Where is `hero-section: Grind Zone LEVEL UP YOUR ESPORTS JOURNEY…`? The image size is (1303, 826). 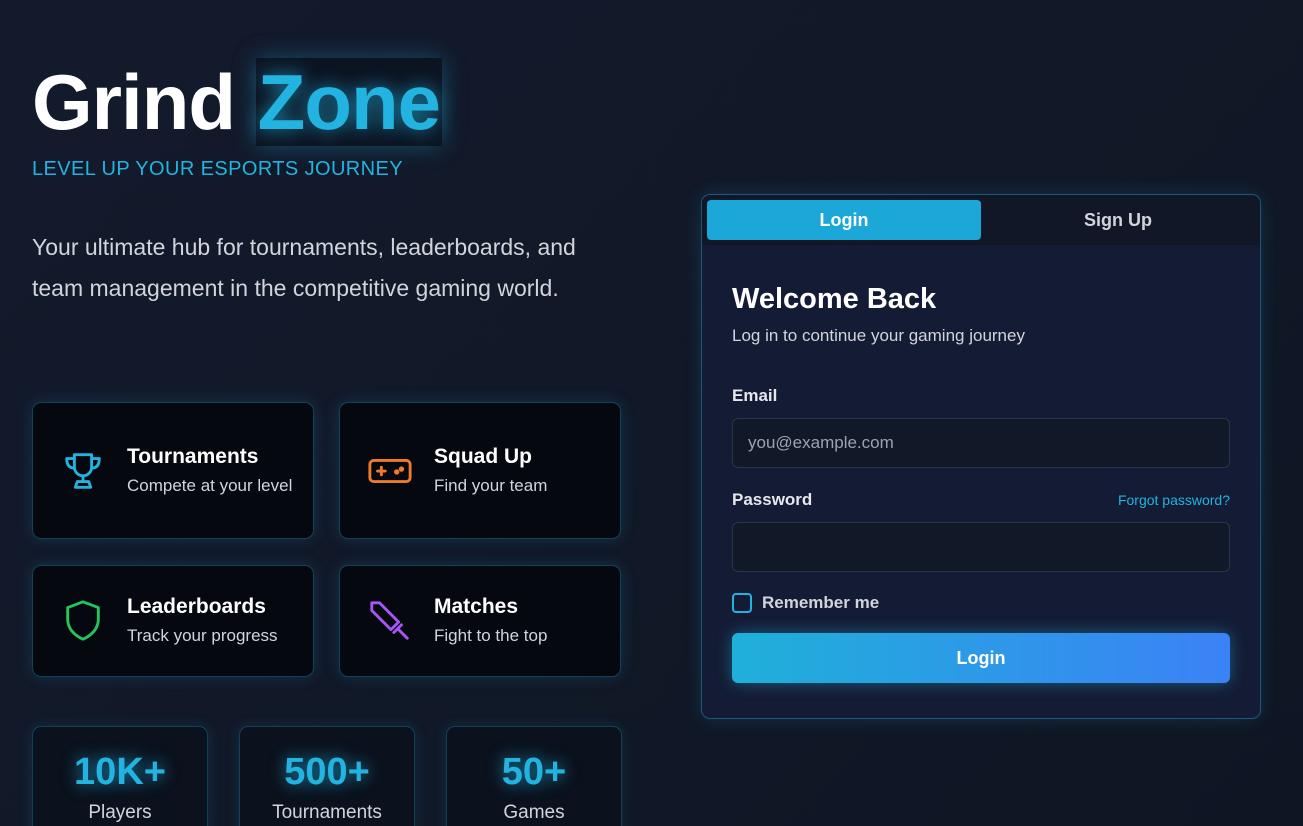 hero-section: Grind Zone LEVEL UP YOUR ESPORTS JOURNEY… is located at coordinates (332, 183).